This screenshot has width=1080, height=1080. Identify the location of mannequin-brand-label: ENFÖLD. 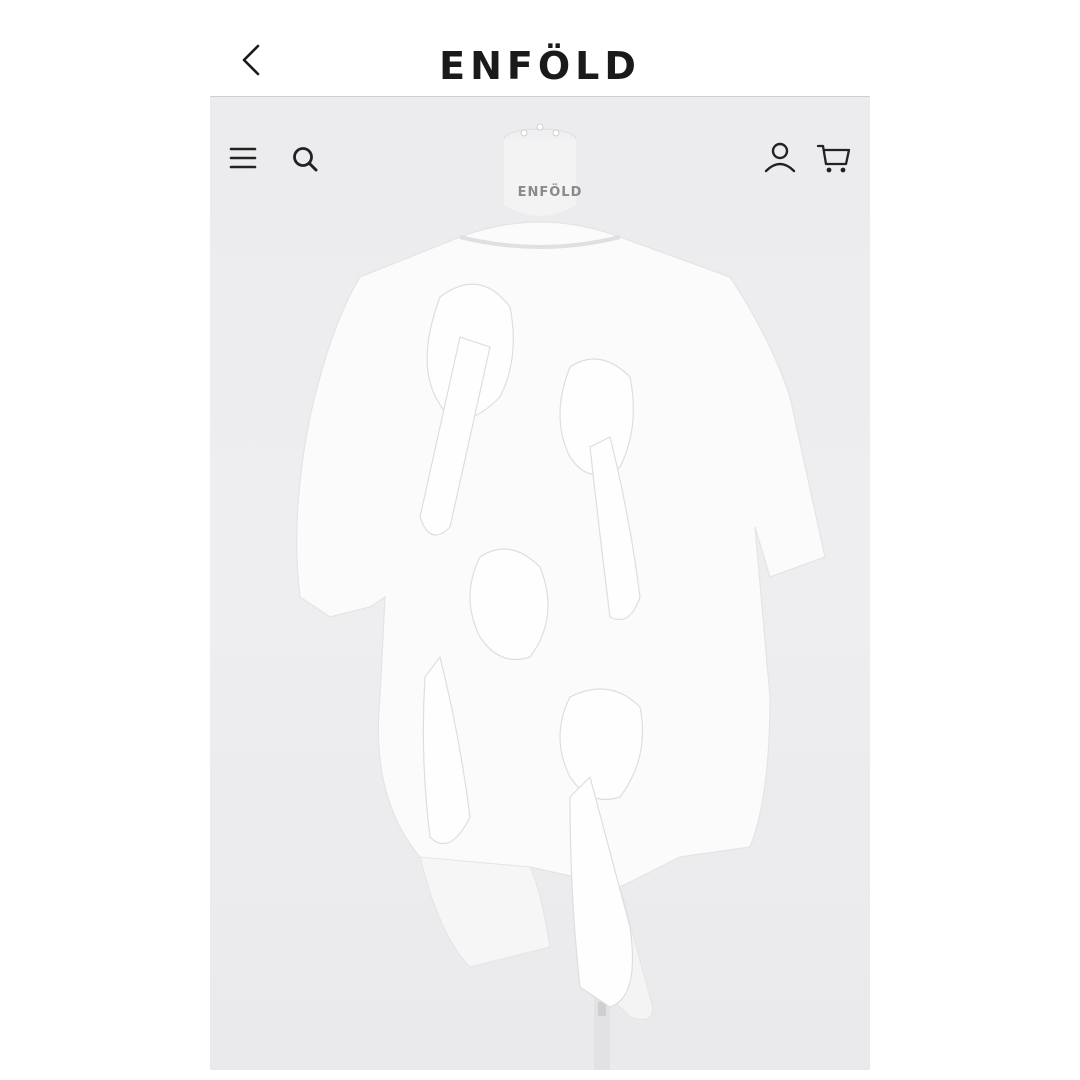
(550, 192).